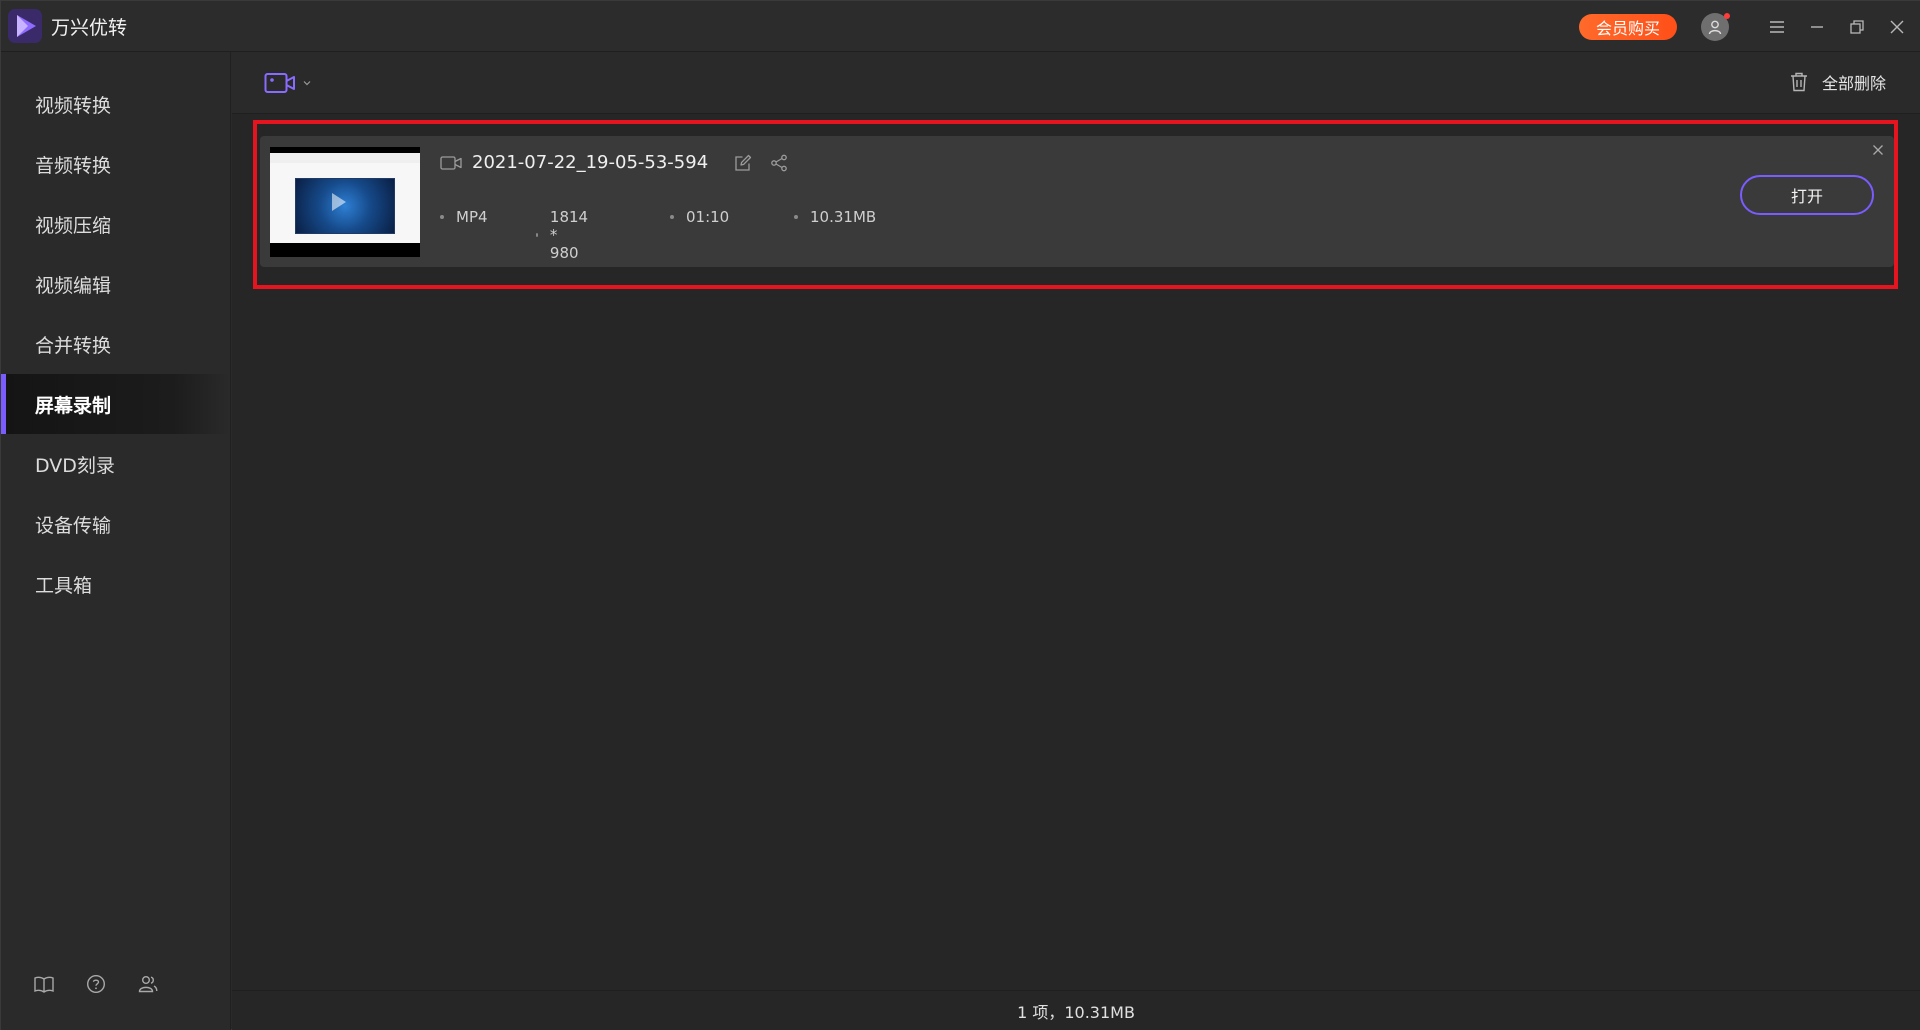 The width and height of the screenshot is (1920, 1030). I want to click on sidebar-item-device-transfer: 设备传输, so click(115, 524).